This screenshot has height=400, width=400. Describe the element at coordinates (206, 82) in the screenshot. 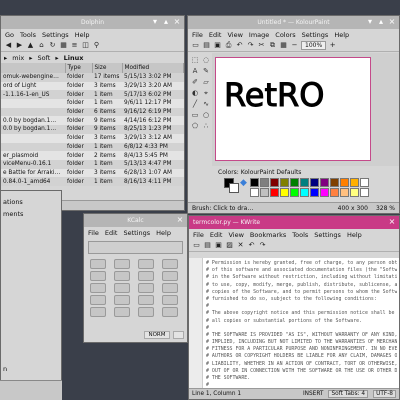

I see `eraser-icon: ▱` at that location.